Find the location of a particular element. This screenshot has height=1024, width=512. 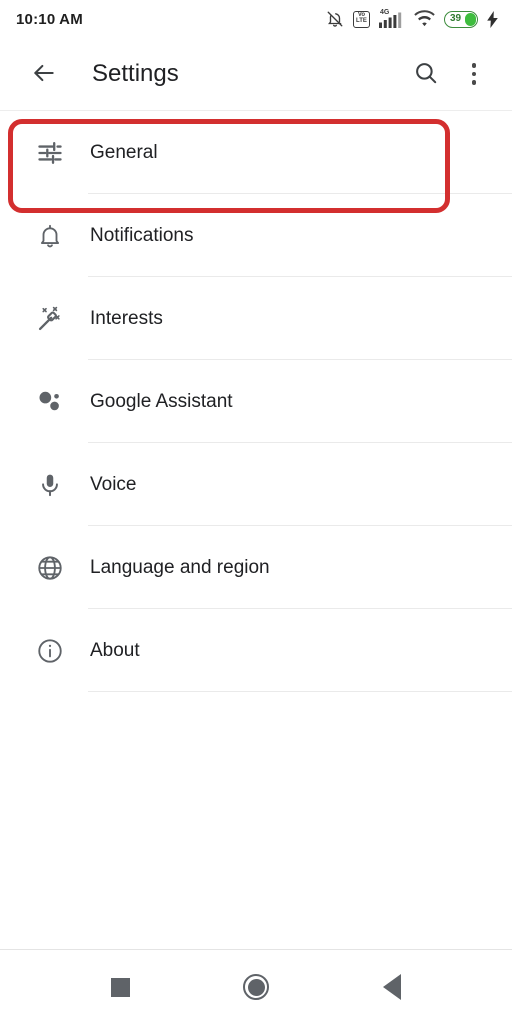

list-item-label: Voice is located at coordinates (113, 484).